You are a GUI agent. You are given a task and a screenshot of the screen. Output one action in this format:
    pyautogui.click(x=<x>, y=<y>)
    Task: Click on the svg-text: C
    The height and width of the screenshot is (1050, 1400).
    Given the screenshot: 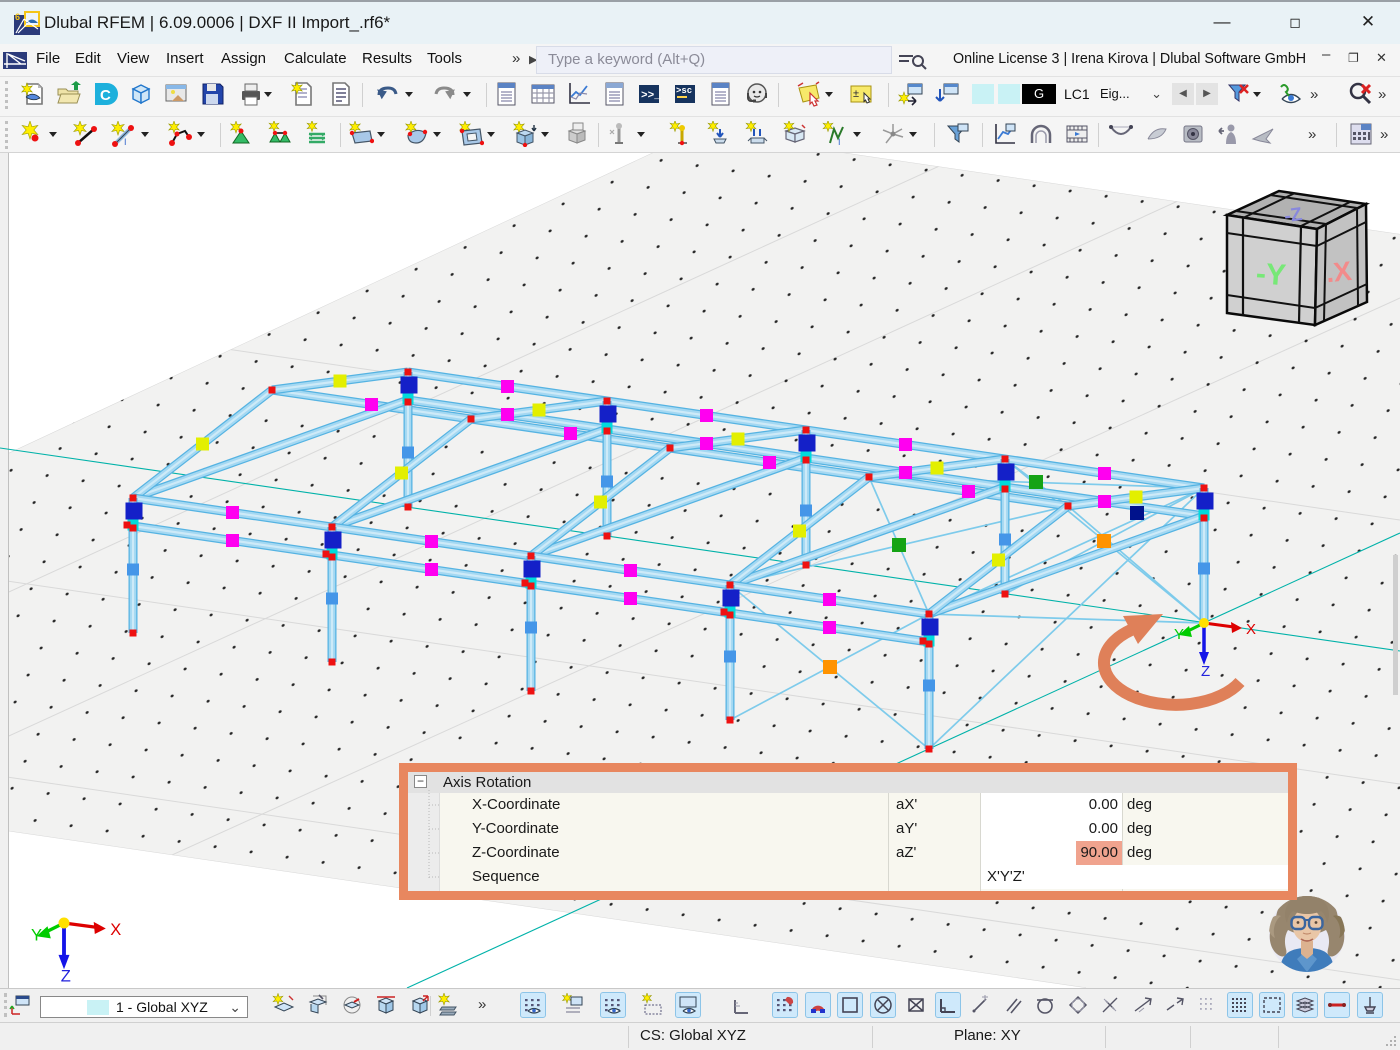 What is the action you would take?
    pyautogui.click(x=105, y=95)
    